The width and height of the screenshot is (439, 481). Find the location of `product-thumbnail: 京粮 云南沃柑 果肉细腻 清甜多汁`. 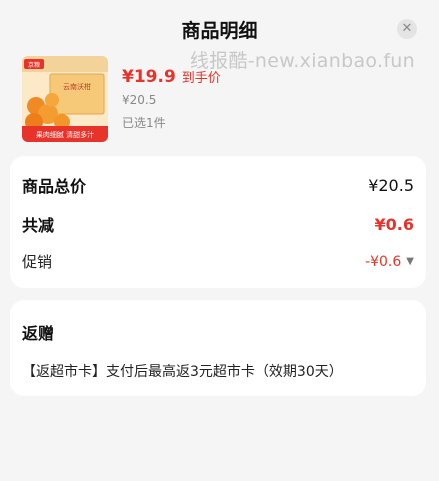

product-thumbnail: 京粮 云南沃柑 果肉细腻 清甜多汁 is located at coordinates (65, 99).